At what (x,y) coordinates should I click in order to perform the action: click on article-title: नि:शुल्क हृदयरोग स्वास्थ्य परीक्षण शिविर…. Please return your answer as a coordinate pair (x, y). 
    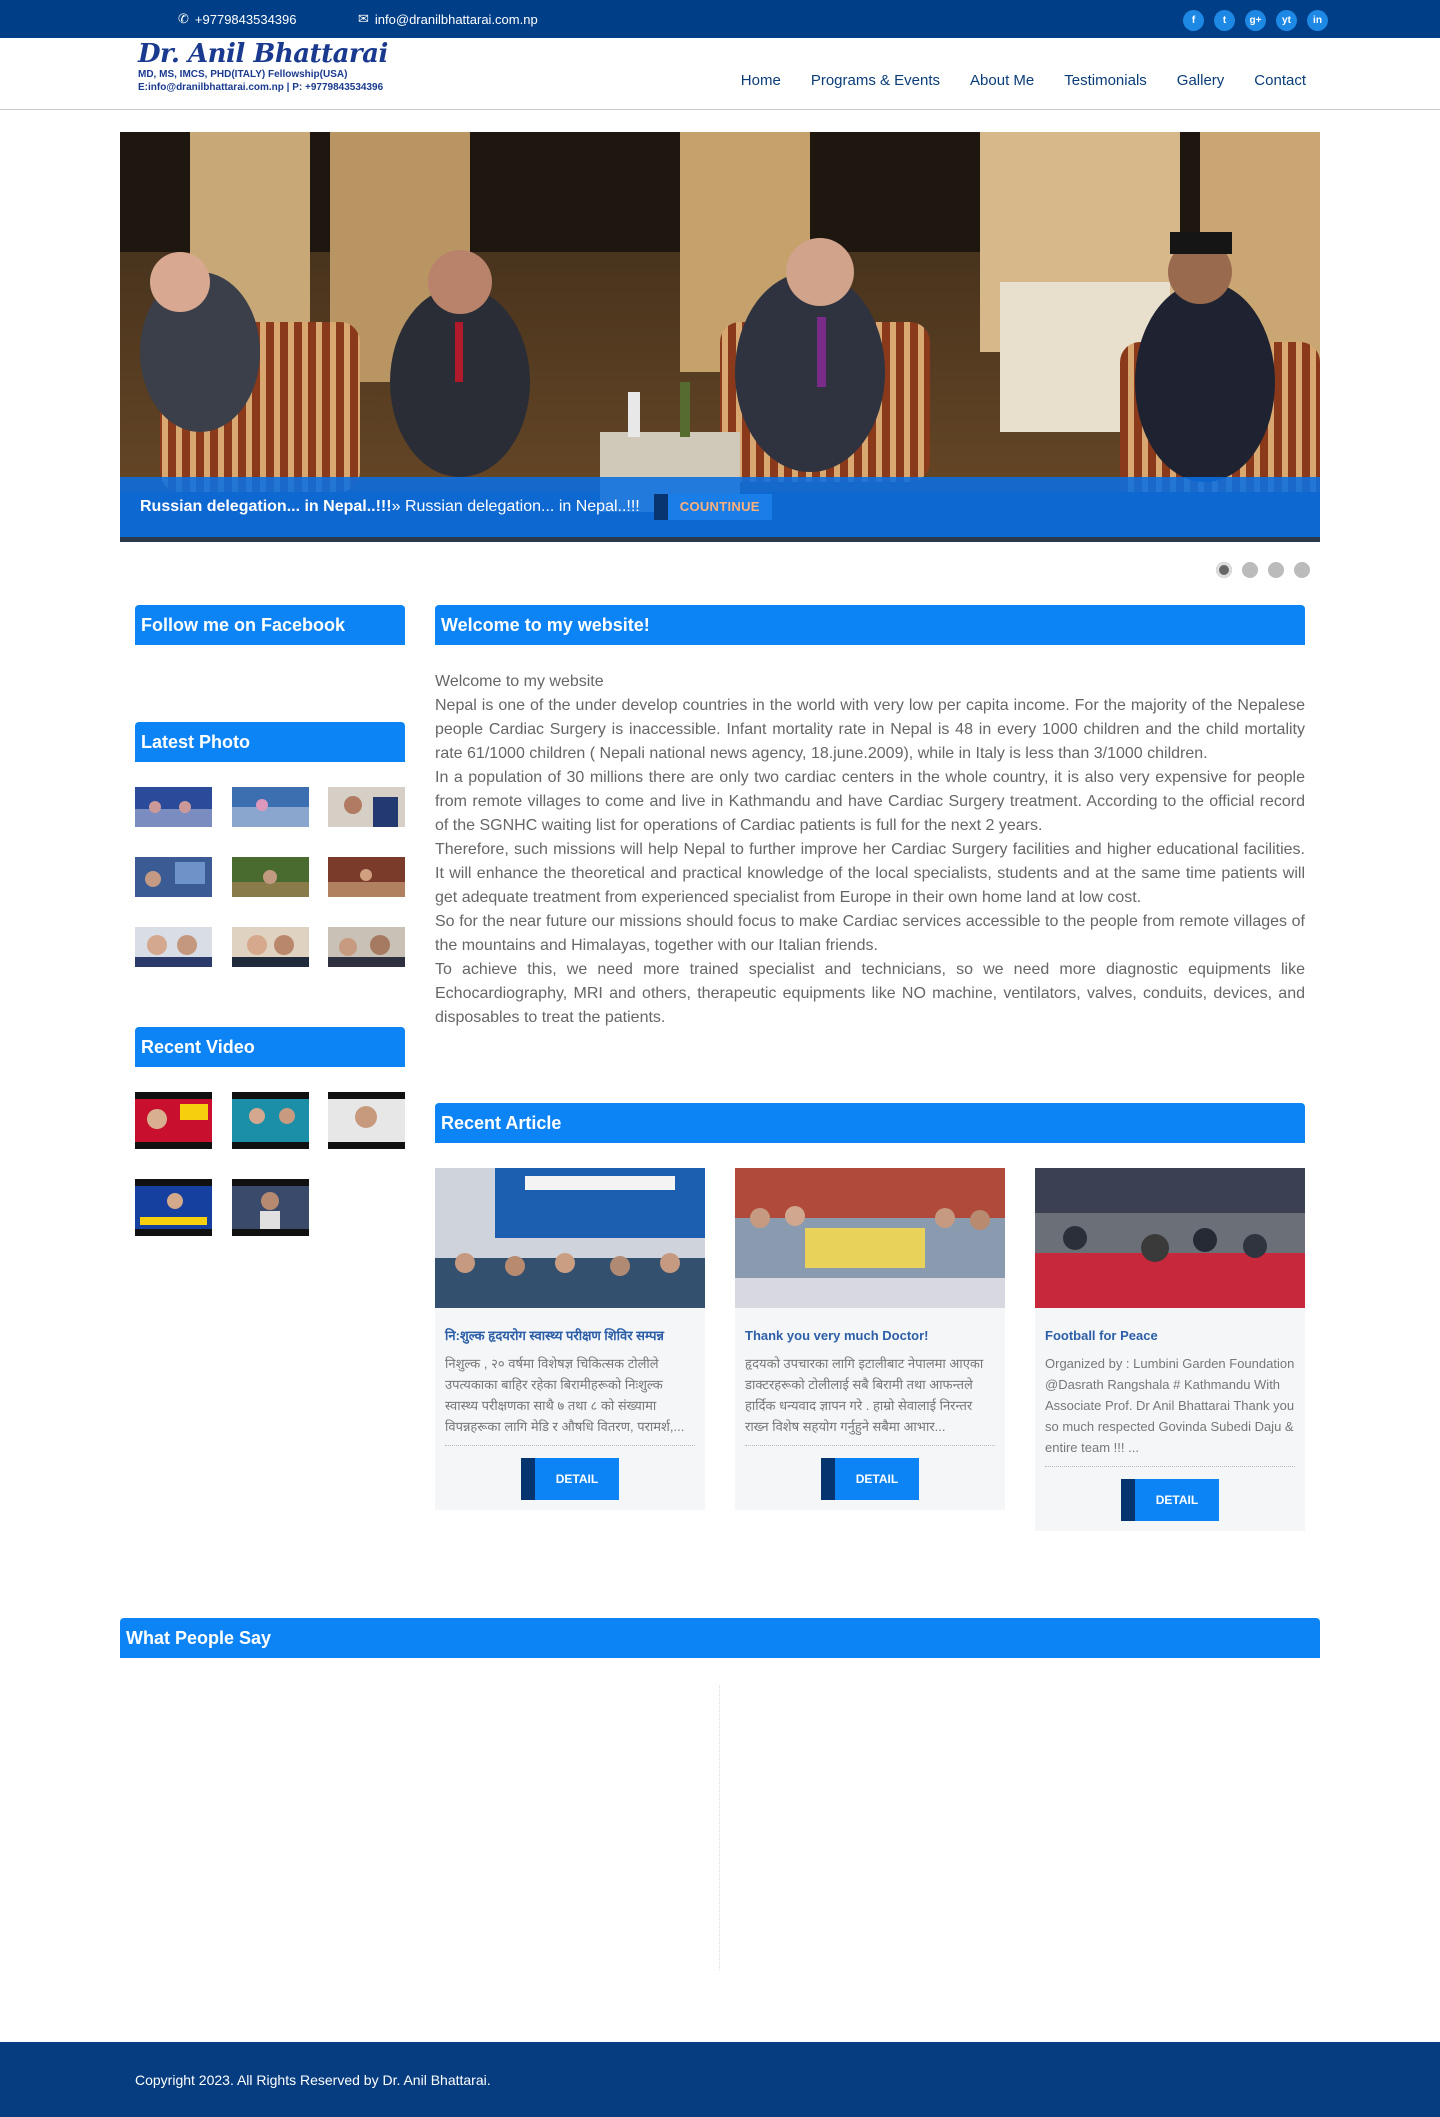
    Looking at the image, I should click on (570, 1330).